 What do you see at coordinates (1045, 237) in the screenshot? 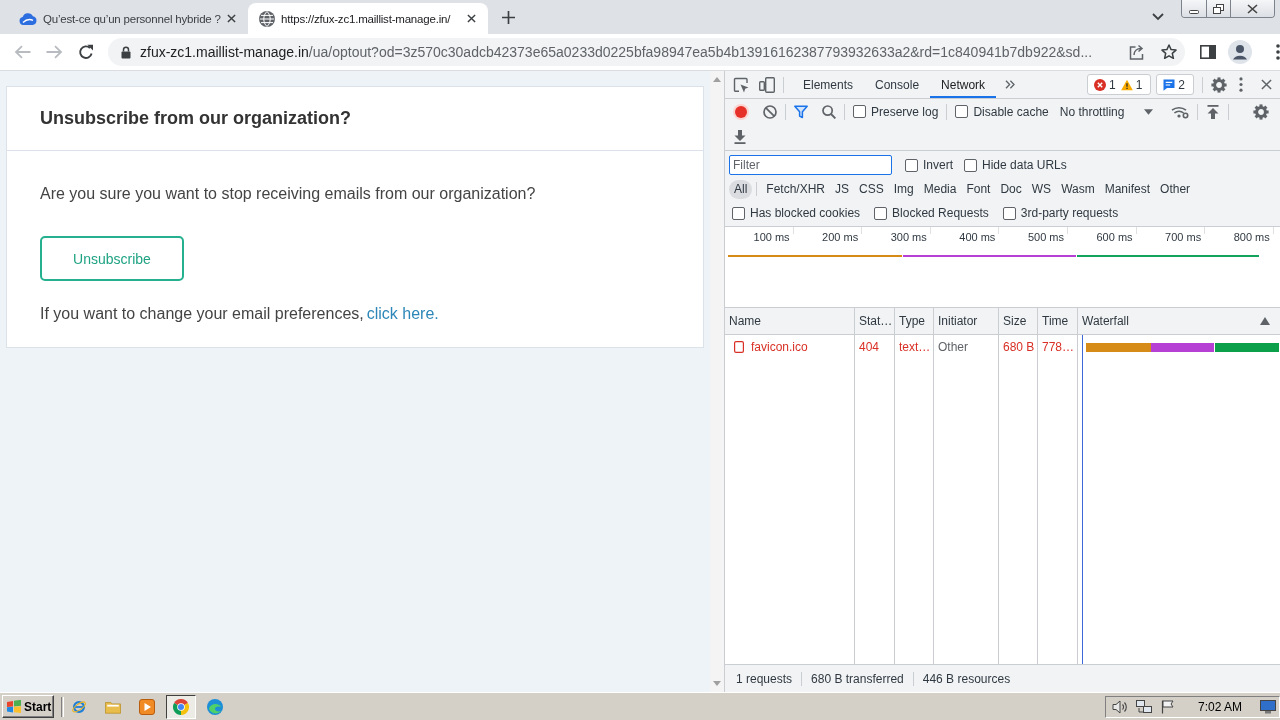
I see `timeline-tick-label: 500 ms` at bounding box center [1045, 237].